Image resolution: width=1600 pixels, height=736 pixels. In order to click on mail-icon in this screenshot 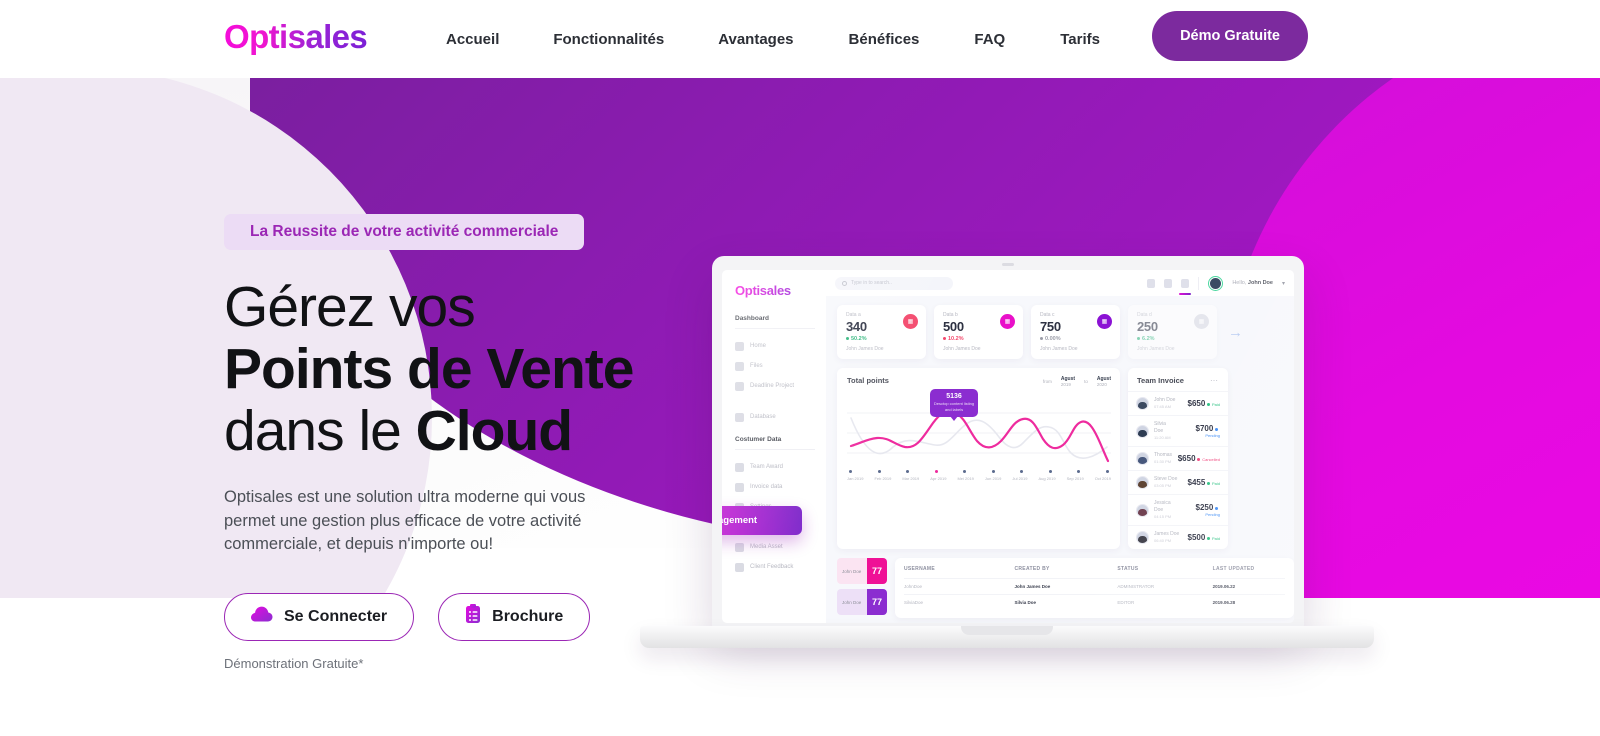, I will do `click(1168, 283)`.